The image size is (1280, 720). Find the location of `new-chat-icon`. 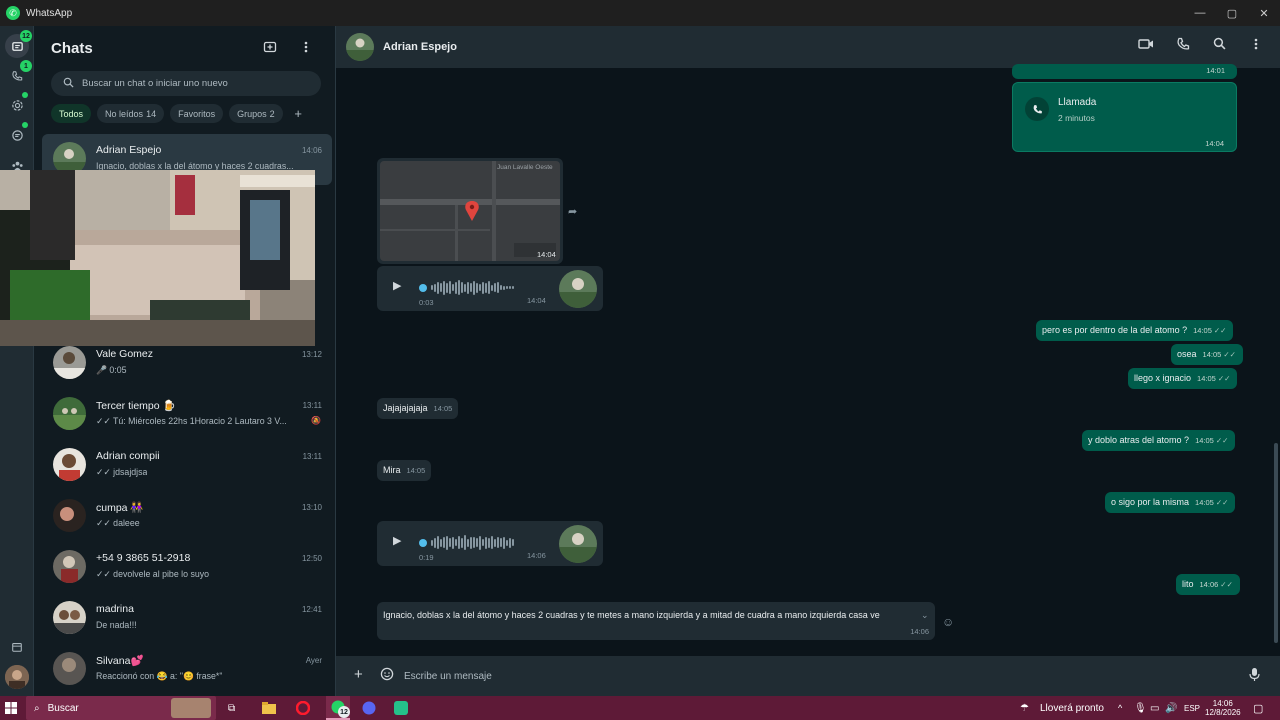

new-chat-icon is located at coordinates (270, 48).